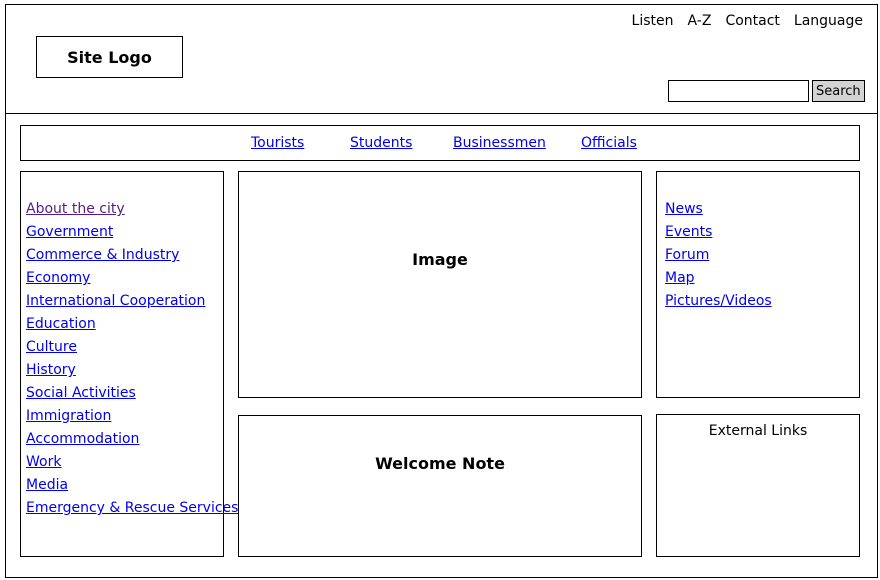 Image resolution: width=880 pixels, height=580 pixels. Describe the element at coordinates (132, 487) in the screenshot. I see `list-item: Media` at that location.